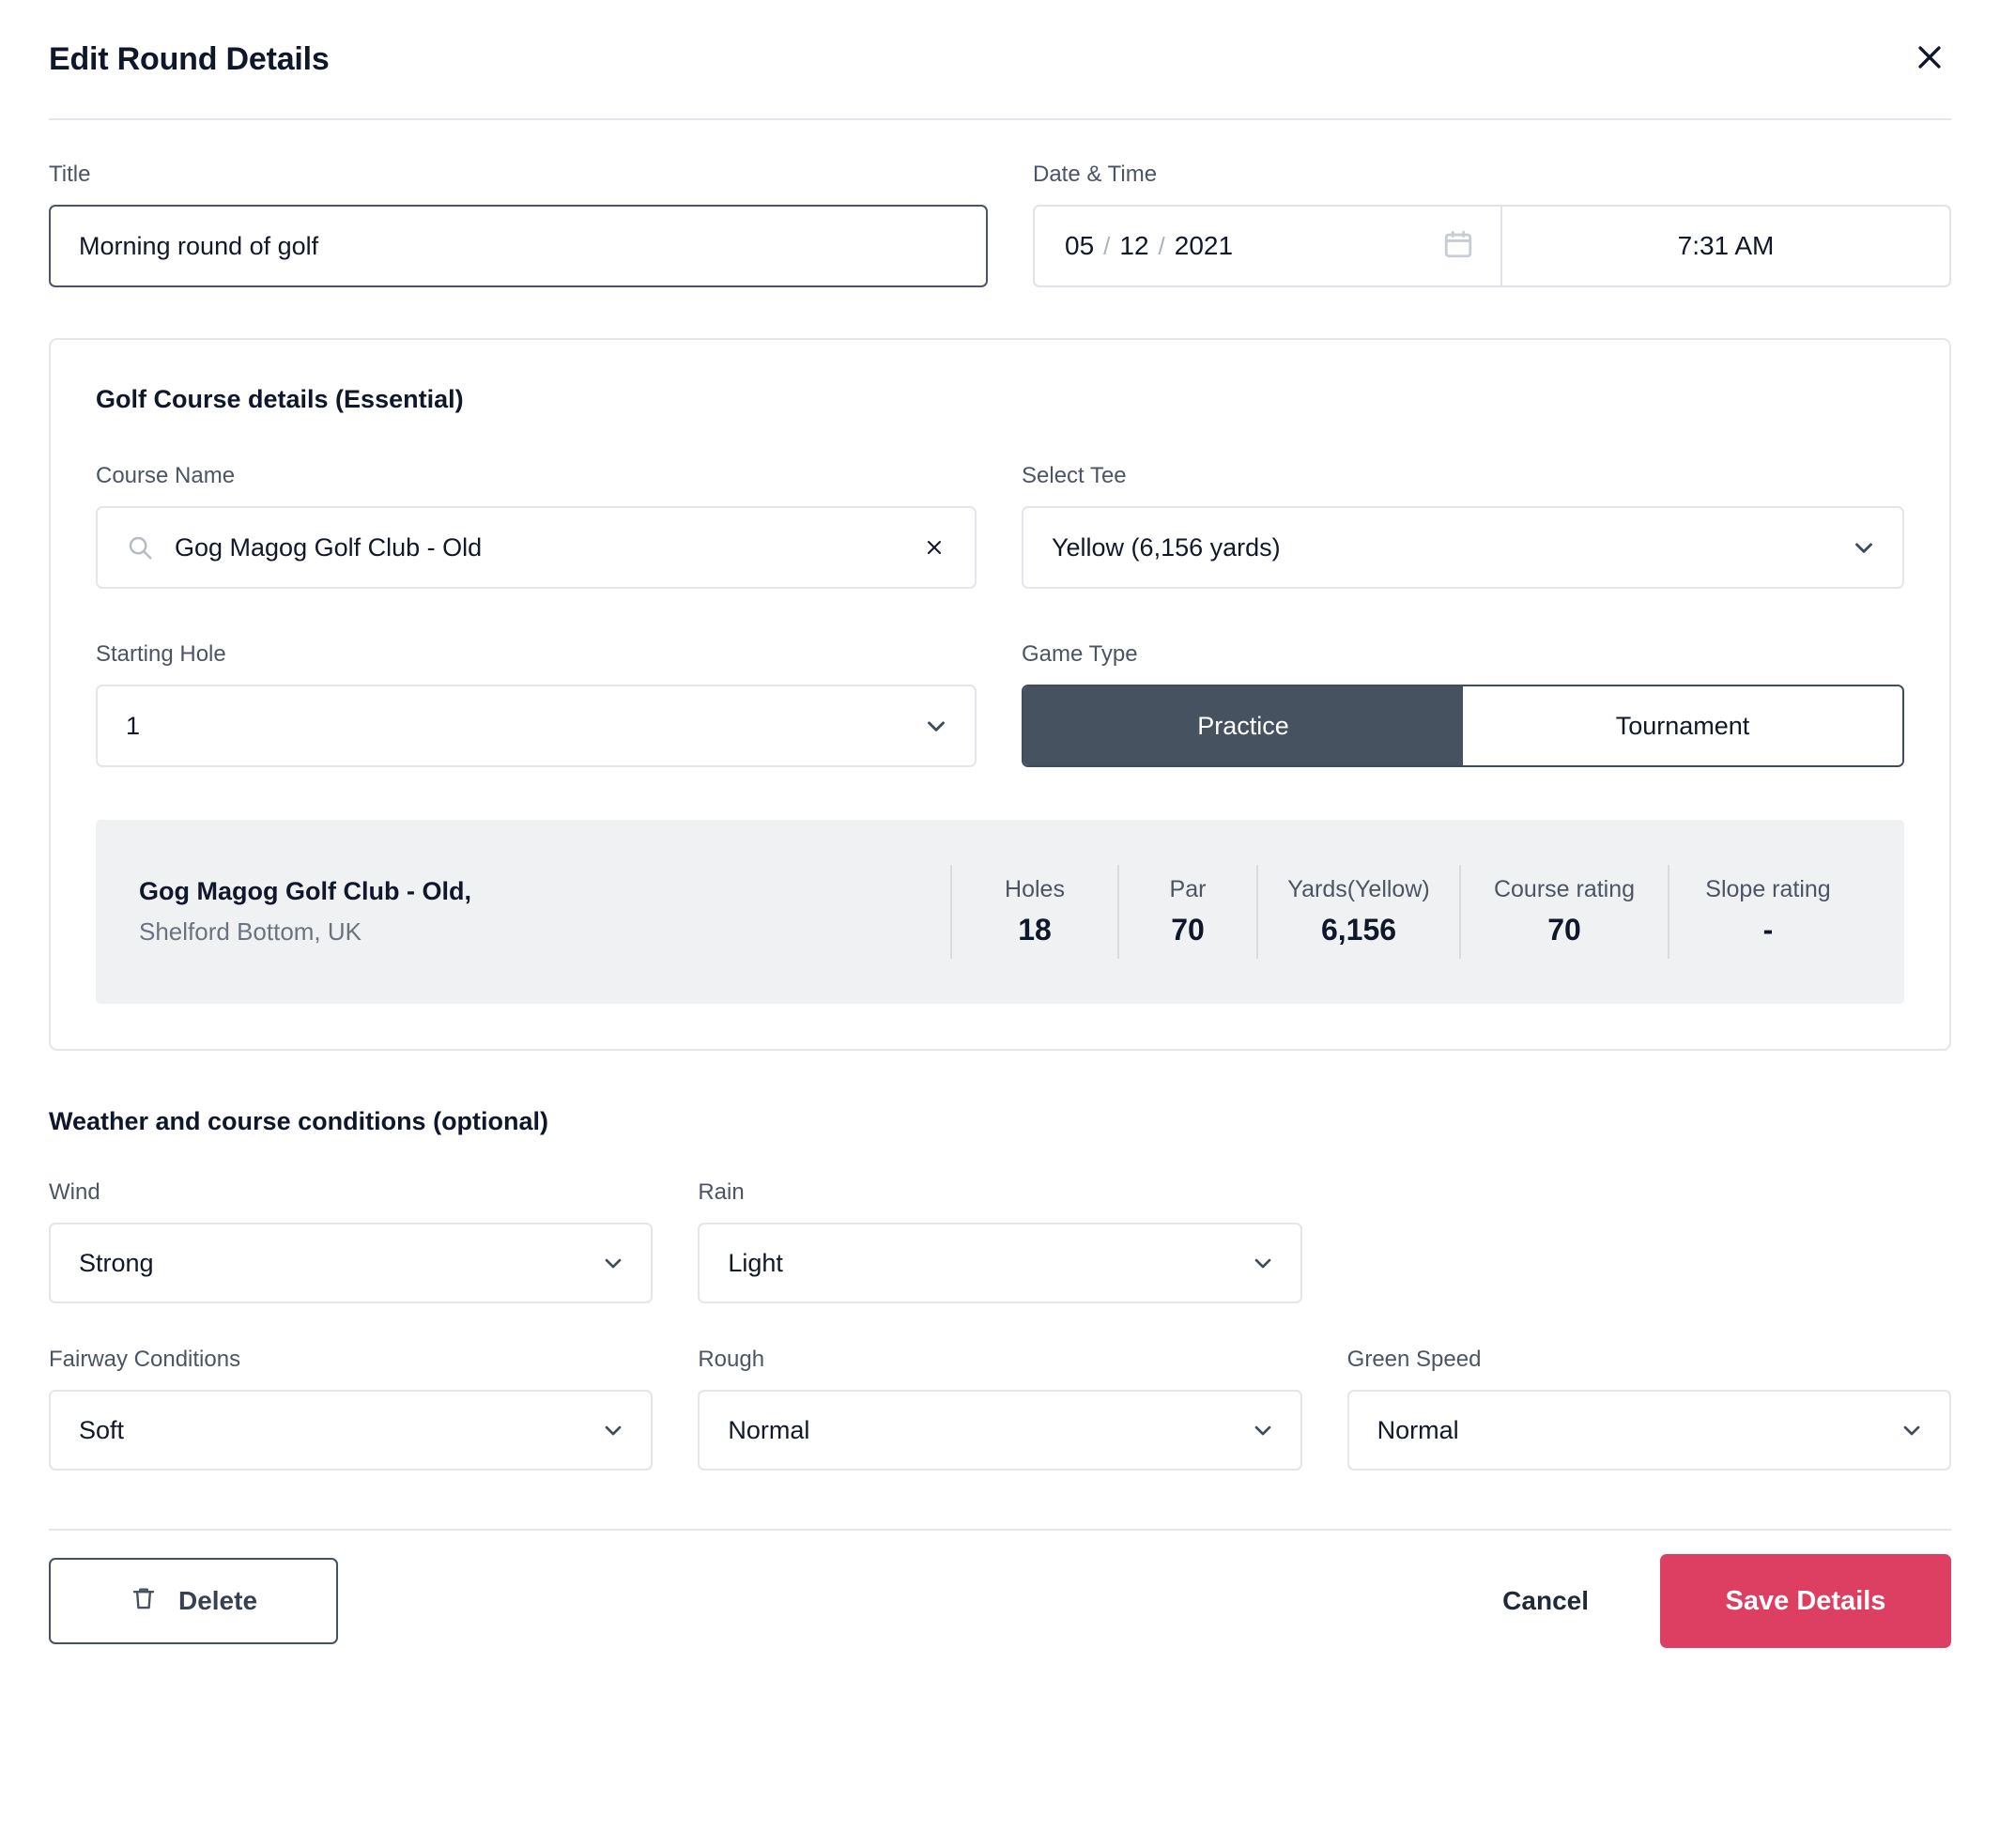 The width and height of the screenshot is (2000, 1848). I want to click on stat-course-rating-value: 70, so click(1564, 930).